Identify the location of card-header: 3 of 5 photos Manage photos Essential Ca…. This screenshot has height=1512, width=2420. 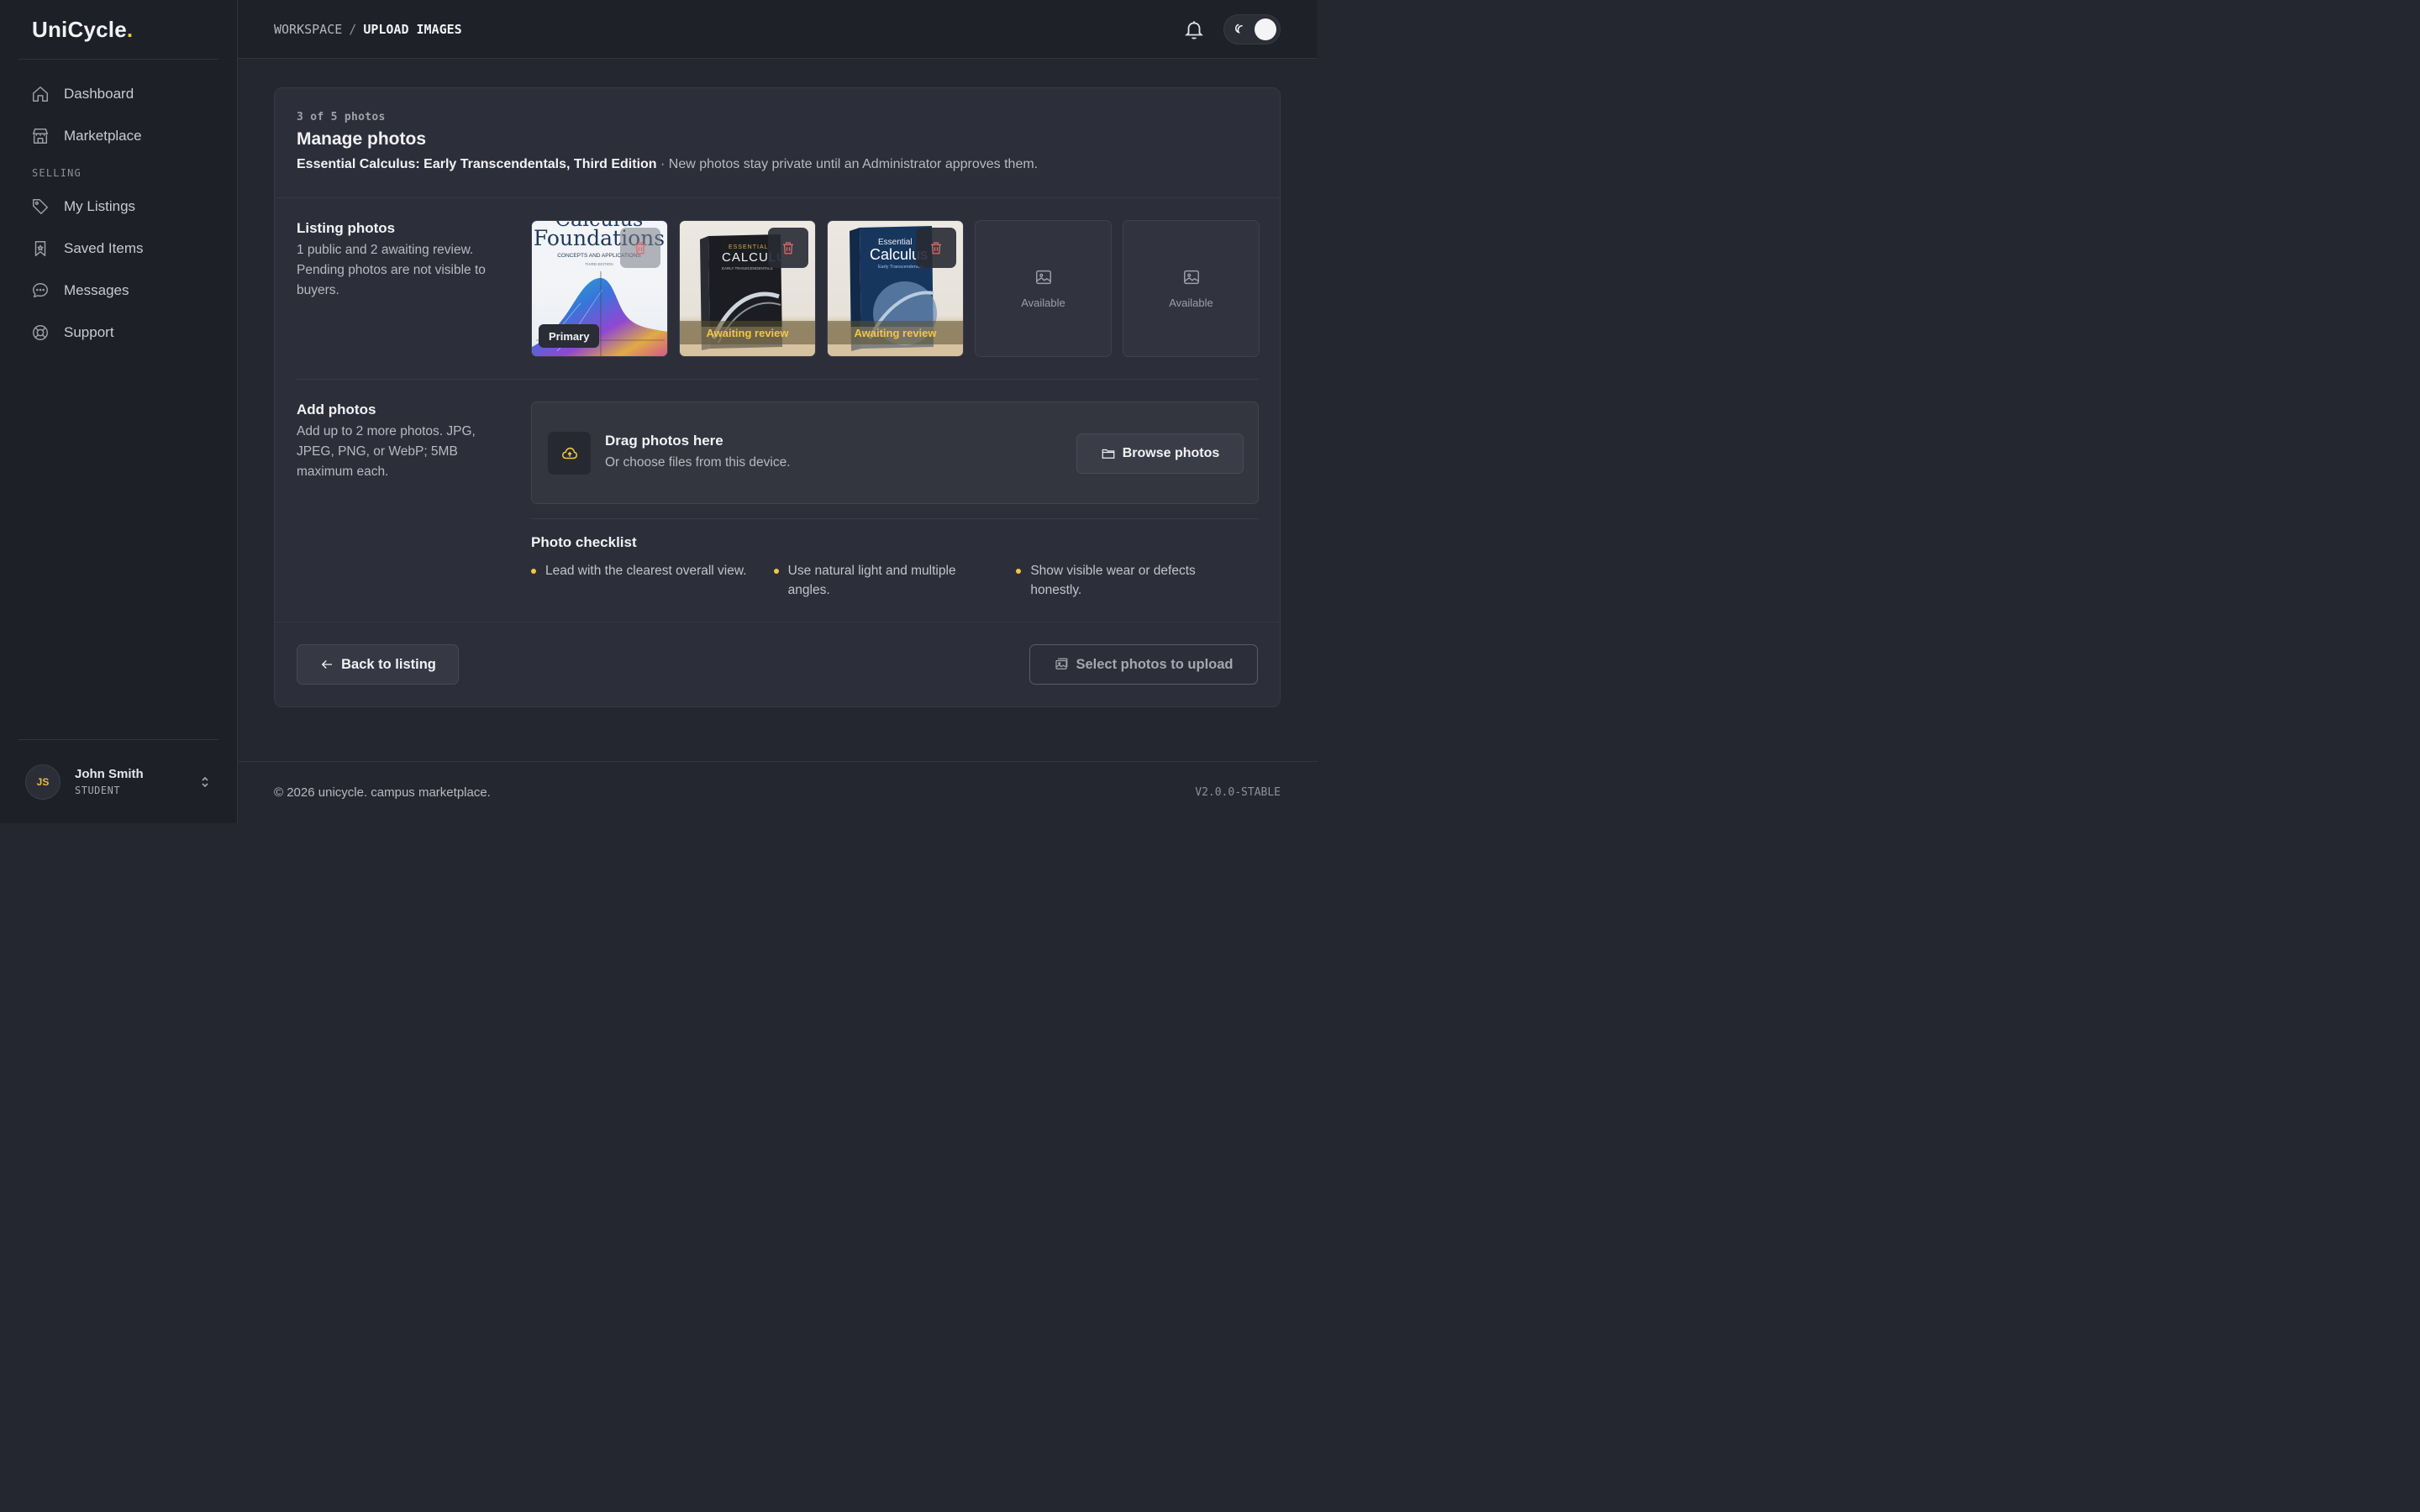
(778, 143).